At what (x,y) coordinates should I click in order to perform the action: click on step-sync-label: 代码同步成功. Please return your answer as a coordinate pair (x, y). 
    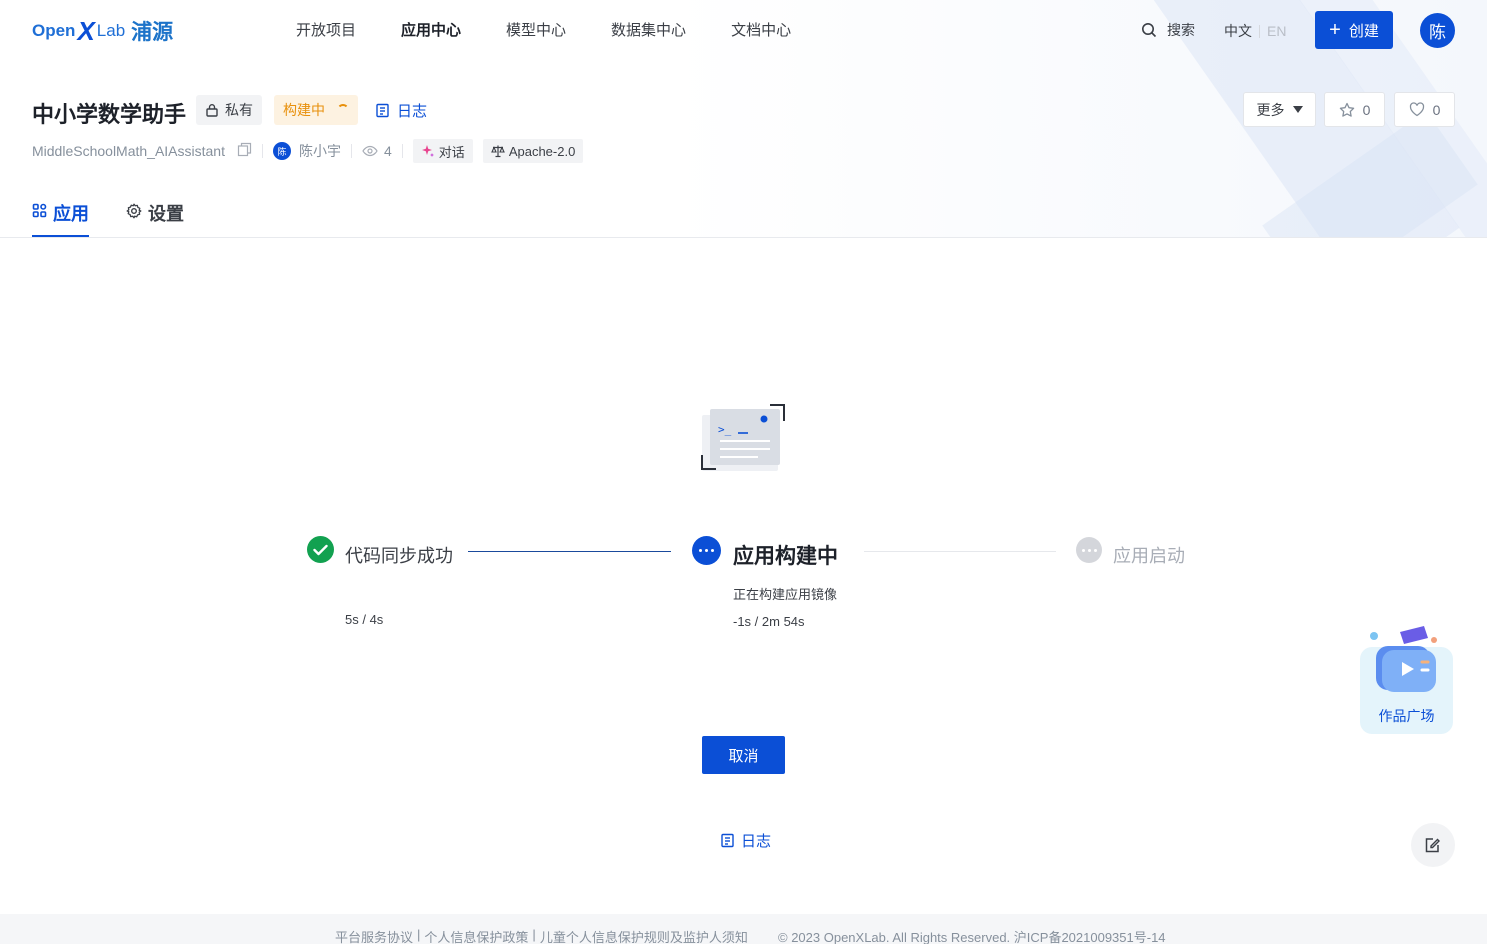
    Looking at the image, I should click on (399, 556).